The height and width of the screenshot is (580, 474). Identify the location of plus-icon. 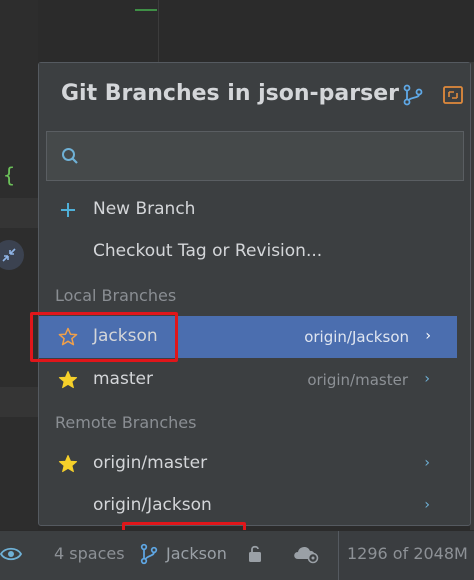
(68, 210).